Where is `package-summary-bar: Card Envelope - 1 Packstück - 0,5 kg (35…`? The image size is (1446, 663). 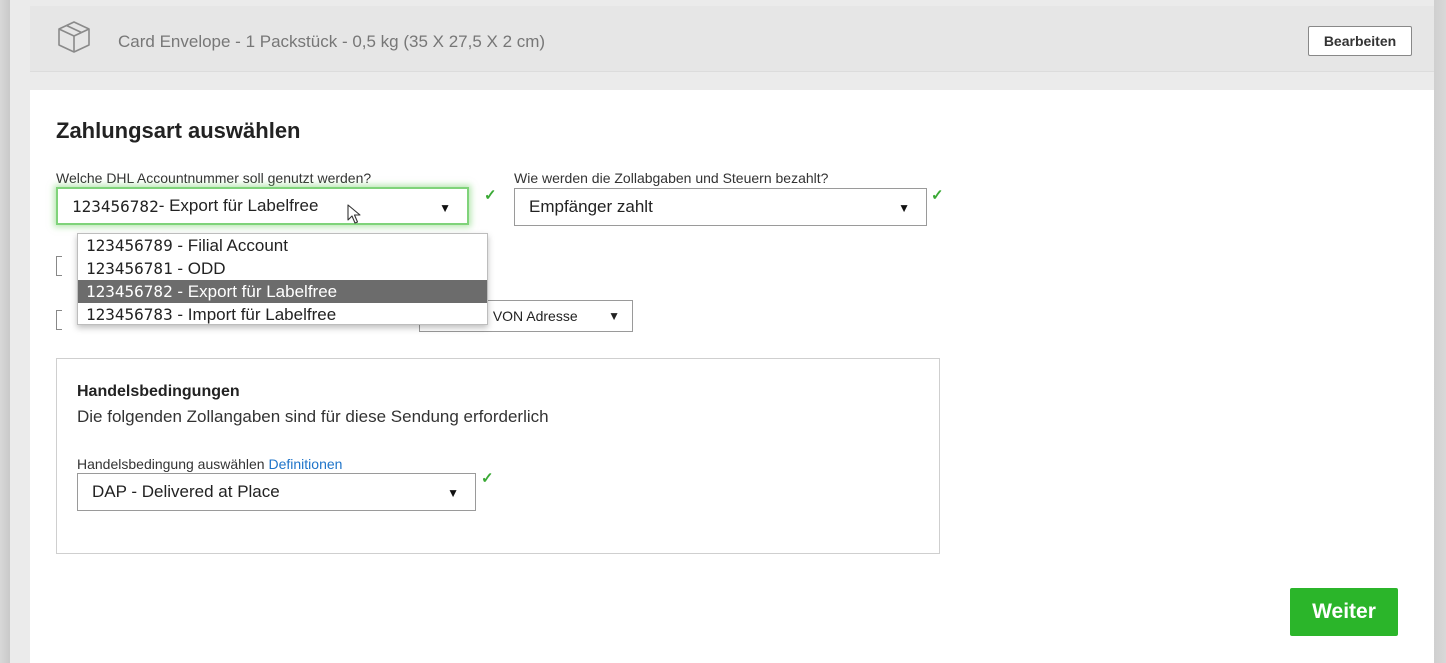
package-summary-bar: Card Envelope - 1 Packstück - 0,5 kg (35… is located at coordinates (732, 39).